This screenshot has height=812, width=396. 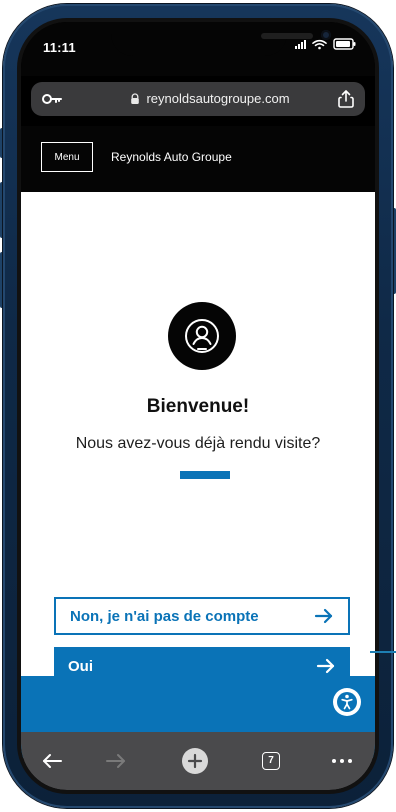 I want to click on signal-icon, so click(x=300, y=44).